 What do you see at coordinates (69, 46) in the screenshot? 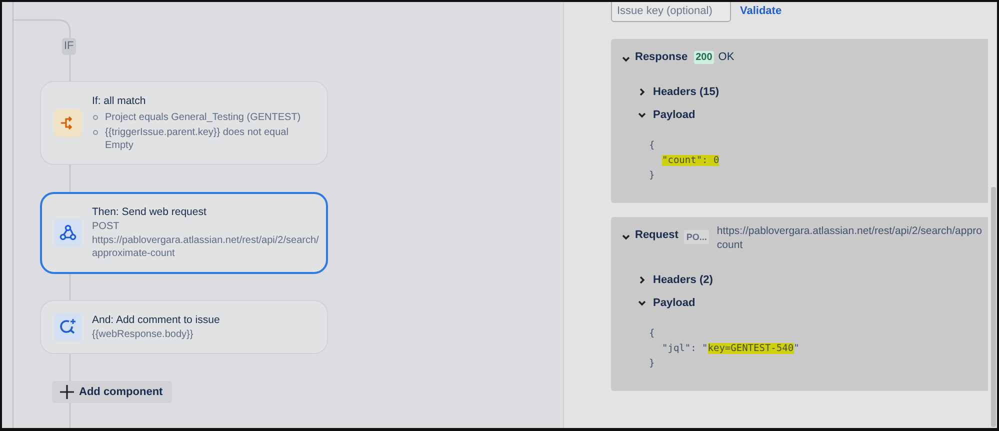
I see `branch-label: IF` at bounding box center [69, 46].